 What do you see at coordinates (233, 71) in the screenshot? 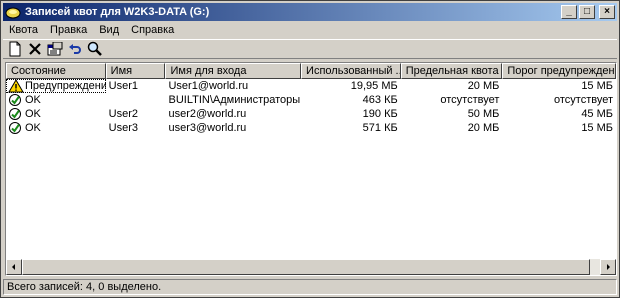
I see `column-login: Имя для входа` at bounding box center [233, 71].